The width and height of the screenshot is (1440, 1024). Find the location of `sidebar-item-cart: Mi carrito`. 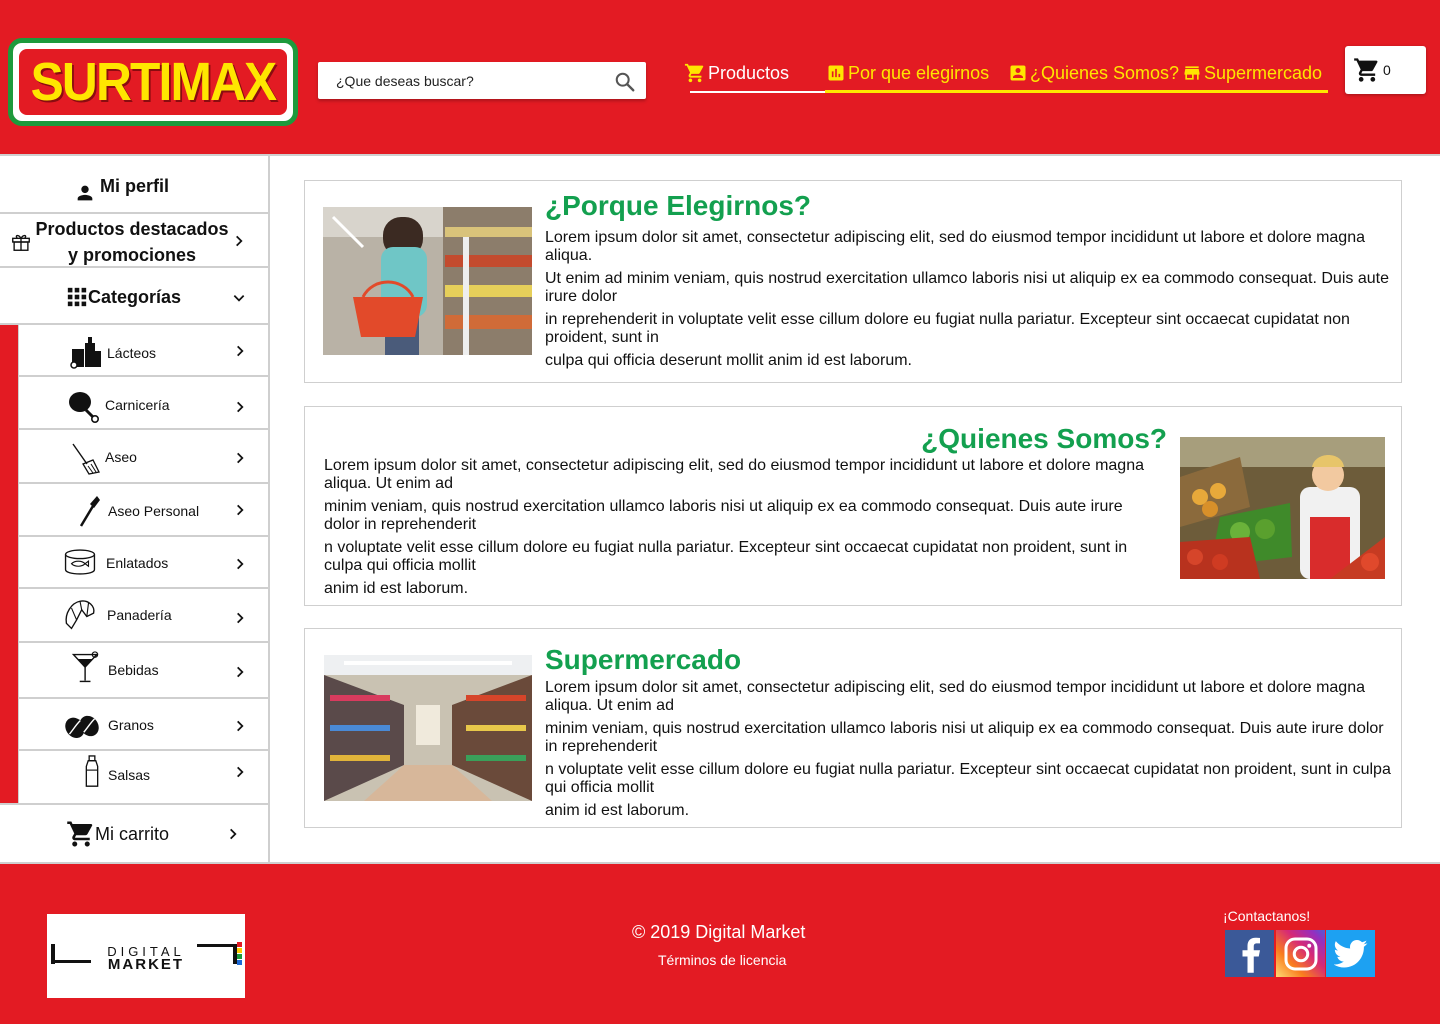

sidebar-item-cart: Mi carrito is located at coordinates (134, 832).